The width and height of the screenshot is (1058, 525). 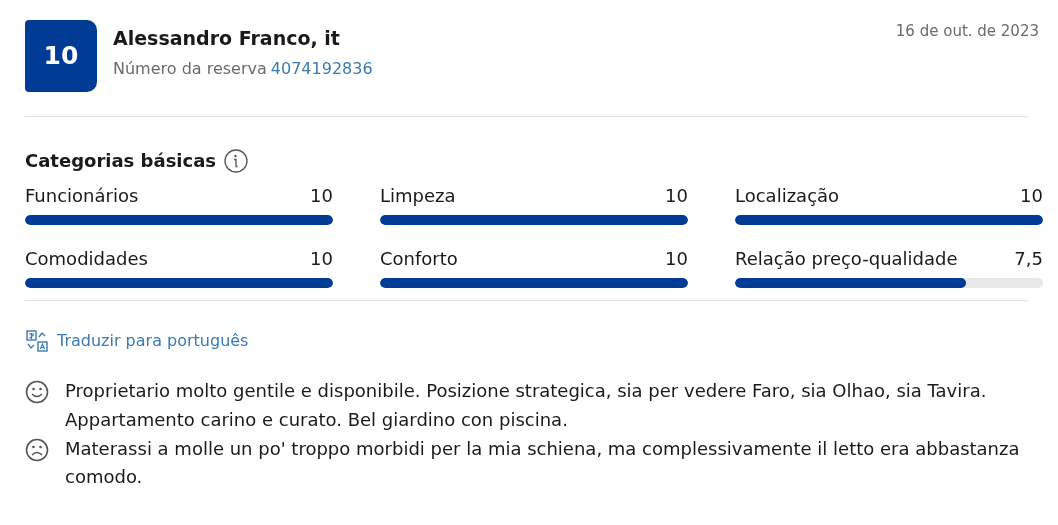 What do you see at coordinates (236, 160) in the screenshot?
I see `info-icon` at bounding box center [236, 160].